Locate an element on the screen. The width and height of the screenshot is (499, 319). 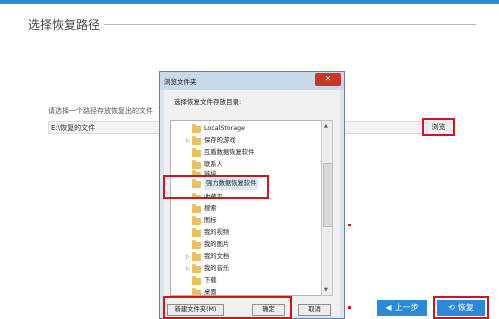
back-button-label: 上一步 is located at coordinates (406, 307).